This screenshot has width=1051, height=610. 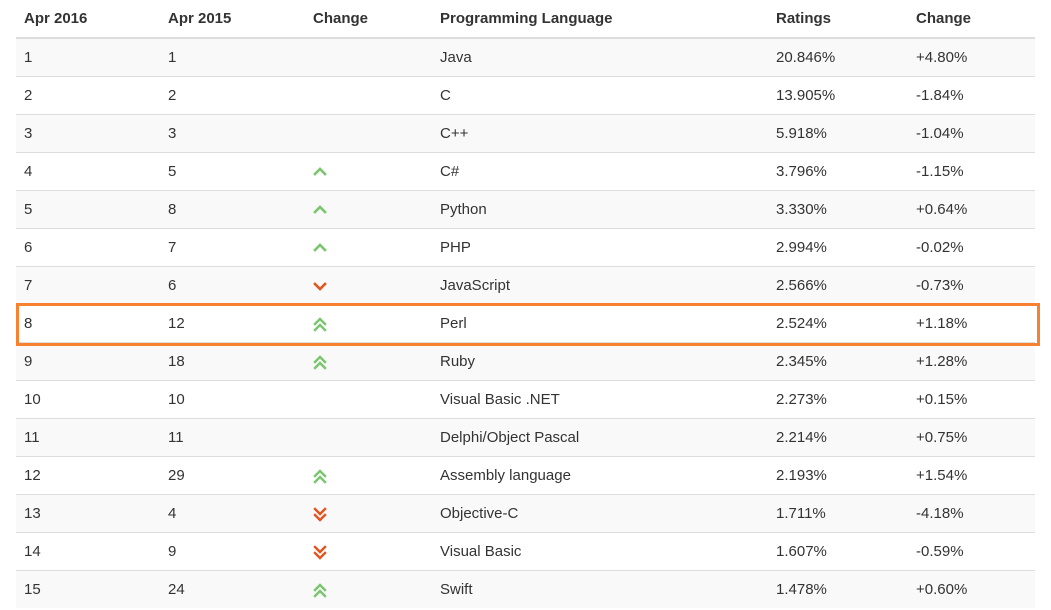 What do you see at coordinates (232, 285) in the screenshot?
I see `rank-2015-cell: 6` at bounding box center [232, 285].